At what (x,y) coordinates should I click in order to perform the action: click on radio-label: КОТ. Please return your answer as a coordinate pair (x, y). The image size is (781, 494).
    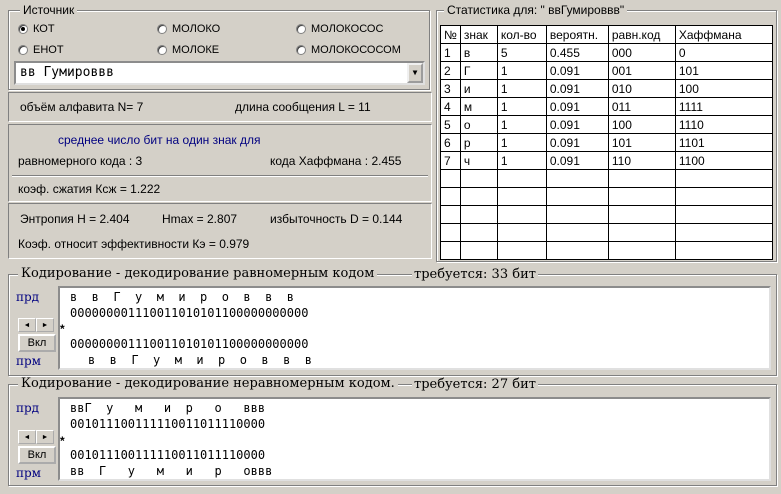
    Looking at the image, I should click on (44, 29).